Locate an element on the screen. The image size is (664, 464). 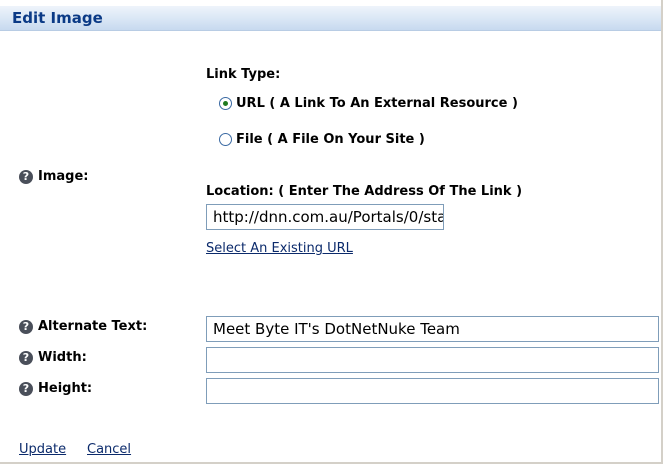
height-label: Height: is located at coordinates (65, 388).